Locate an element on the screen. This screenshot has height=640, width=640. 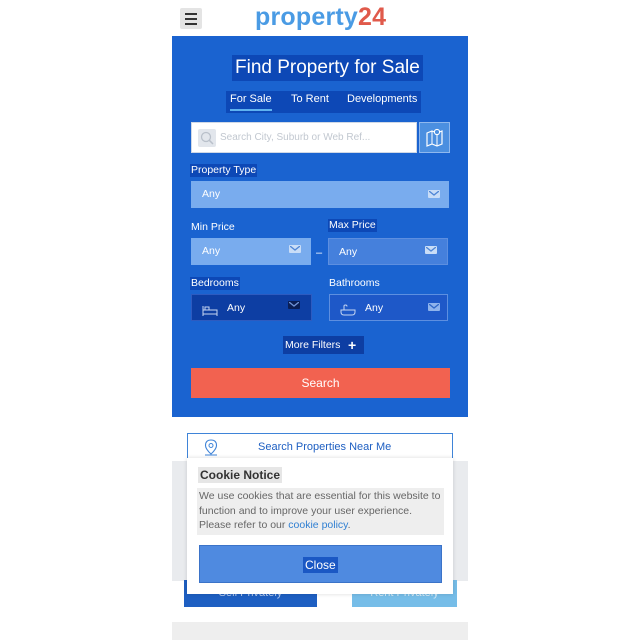
logo-text-24: 24 is located at coordinates (372, 17).